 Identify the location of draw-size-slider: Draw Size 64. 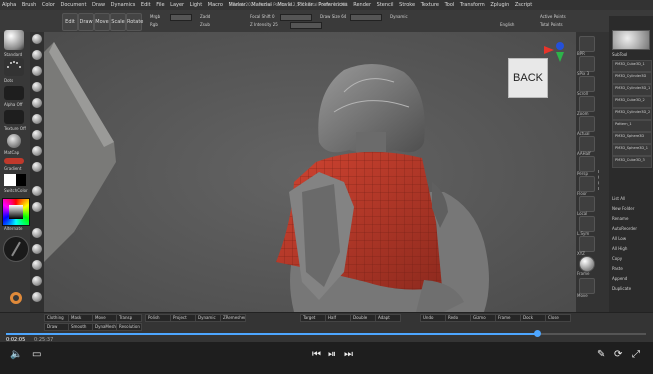
(333, 16).